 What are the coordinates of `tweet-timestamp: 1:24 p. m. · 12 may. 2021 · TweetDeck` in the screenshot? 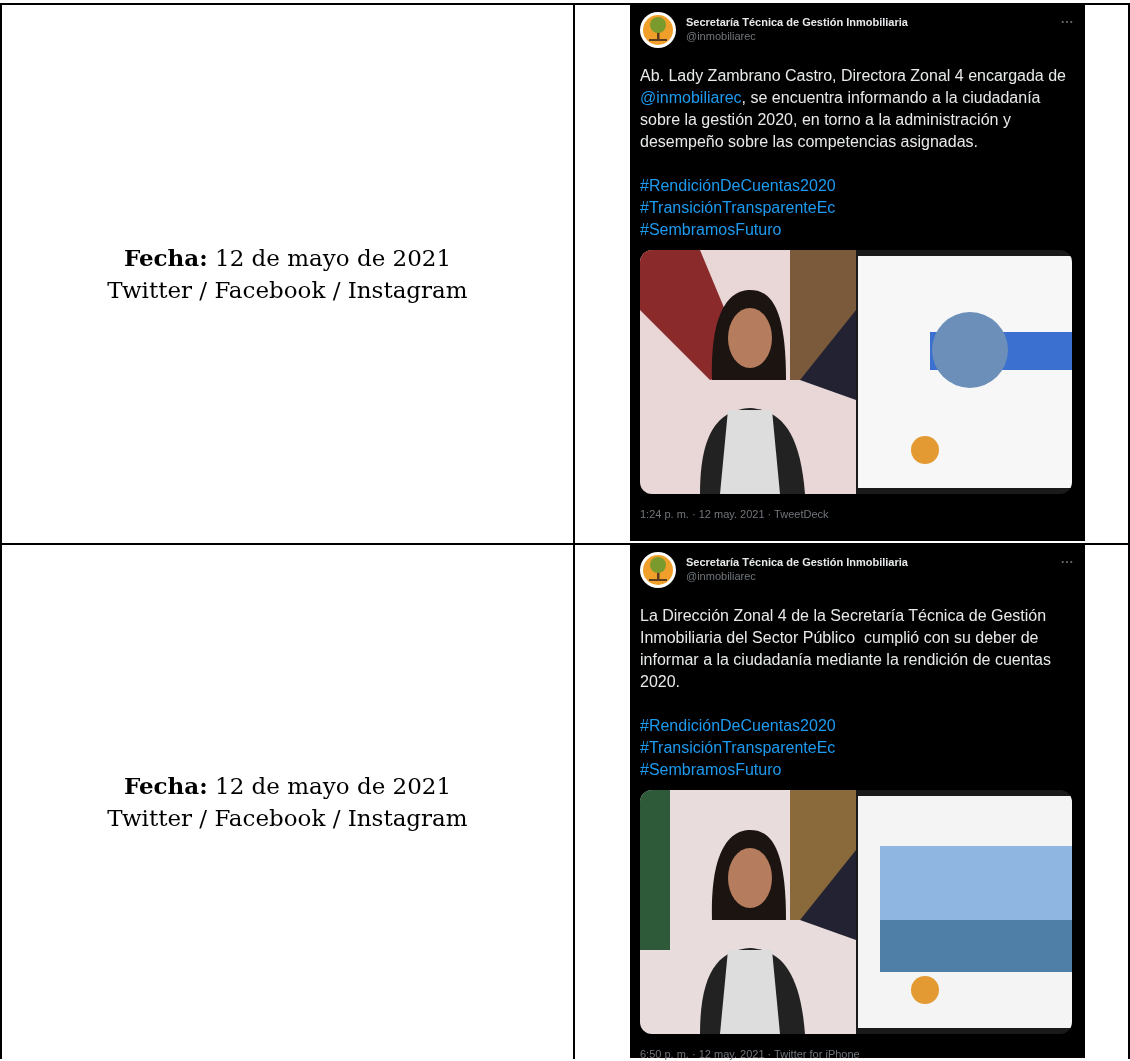 It's located at (735, 514).